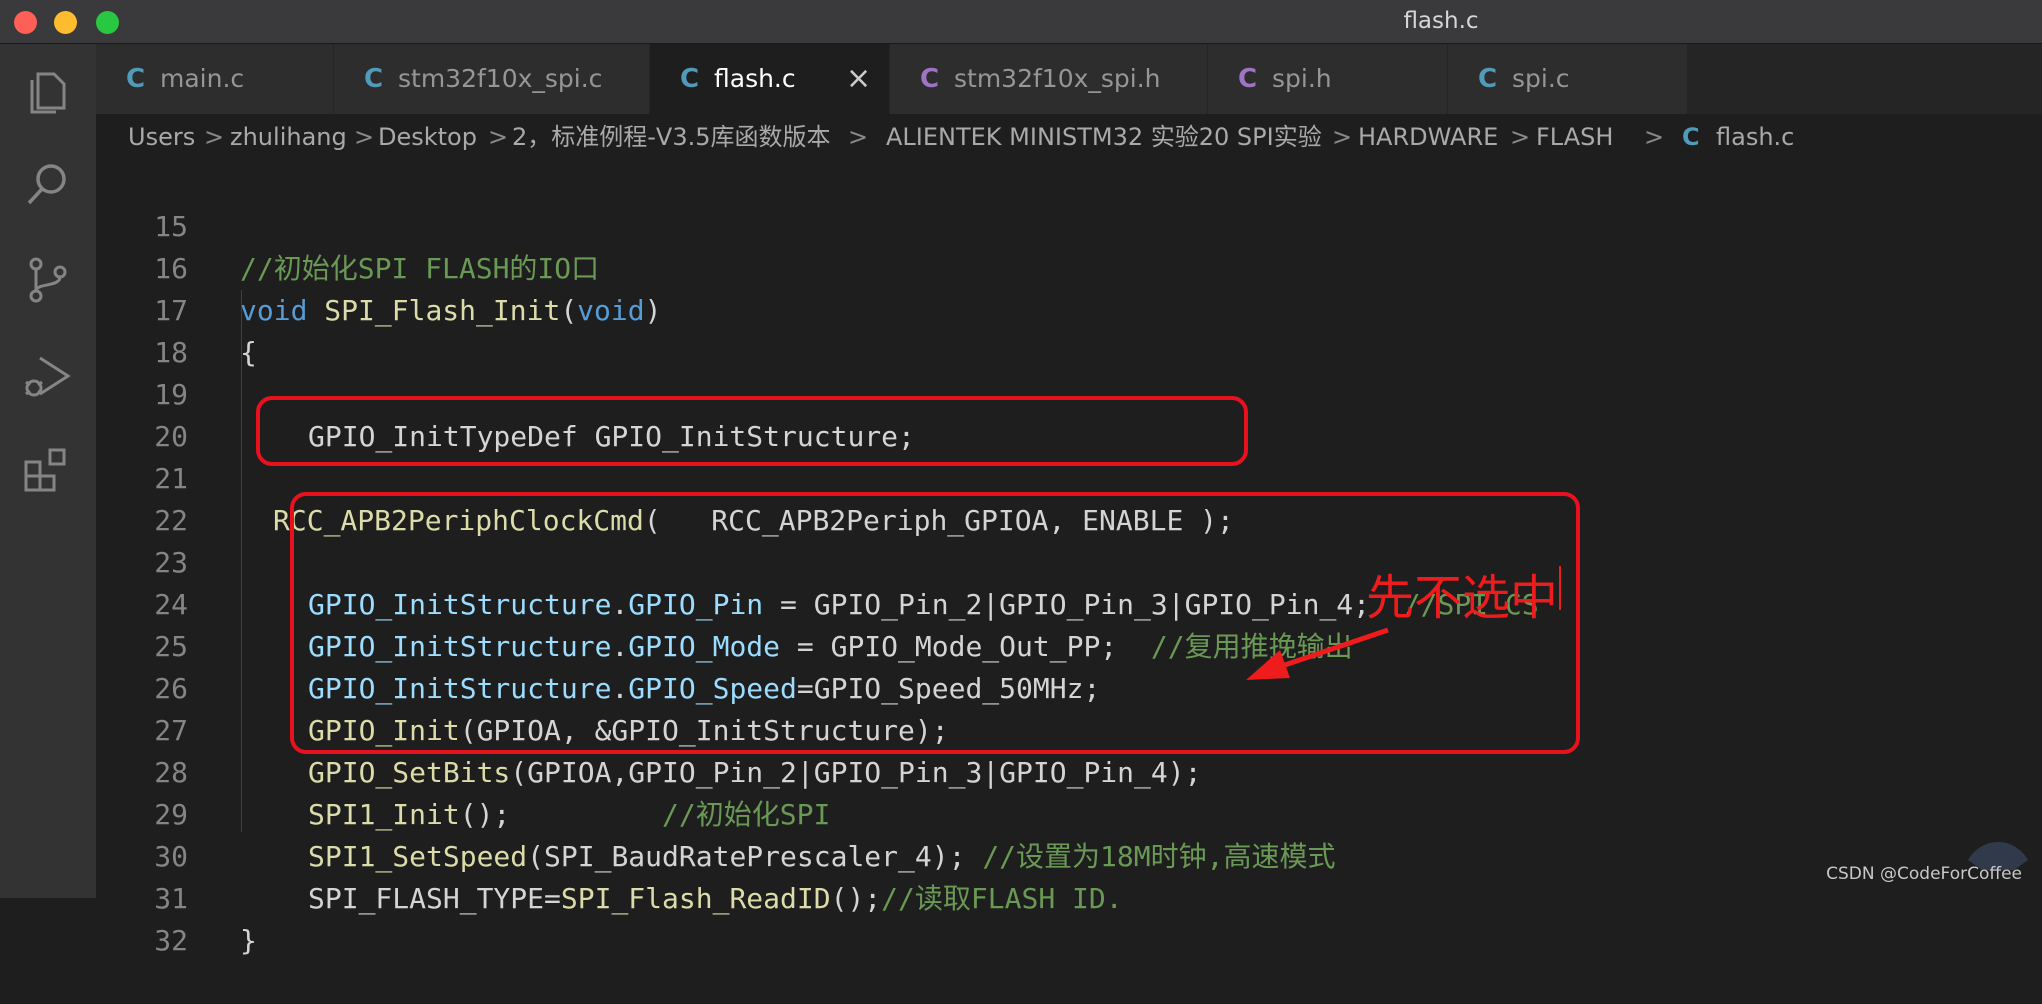  Describe the element at coordinates (1441, 21) in the screenshot. I see `window-title: flash.c` at that location.